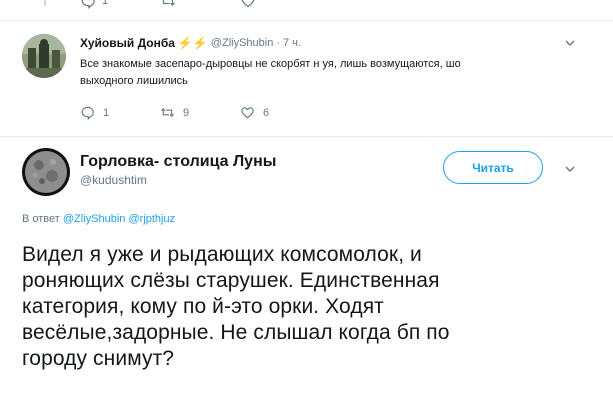  What do you see at coordinates (134, 81) in the screenshot?
I see `tweet-text-line: выходного лишились` at bounding box center [134, 81].